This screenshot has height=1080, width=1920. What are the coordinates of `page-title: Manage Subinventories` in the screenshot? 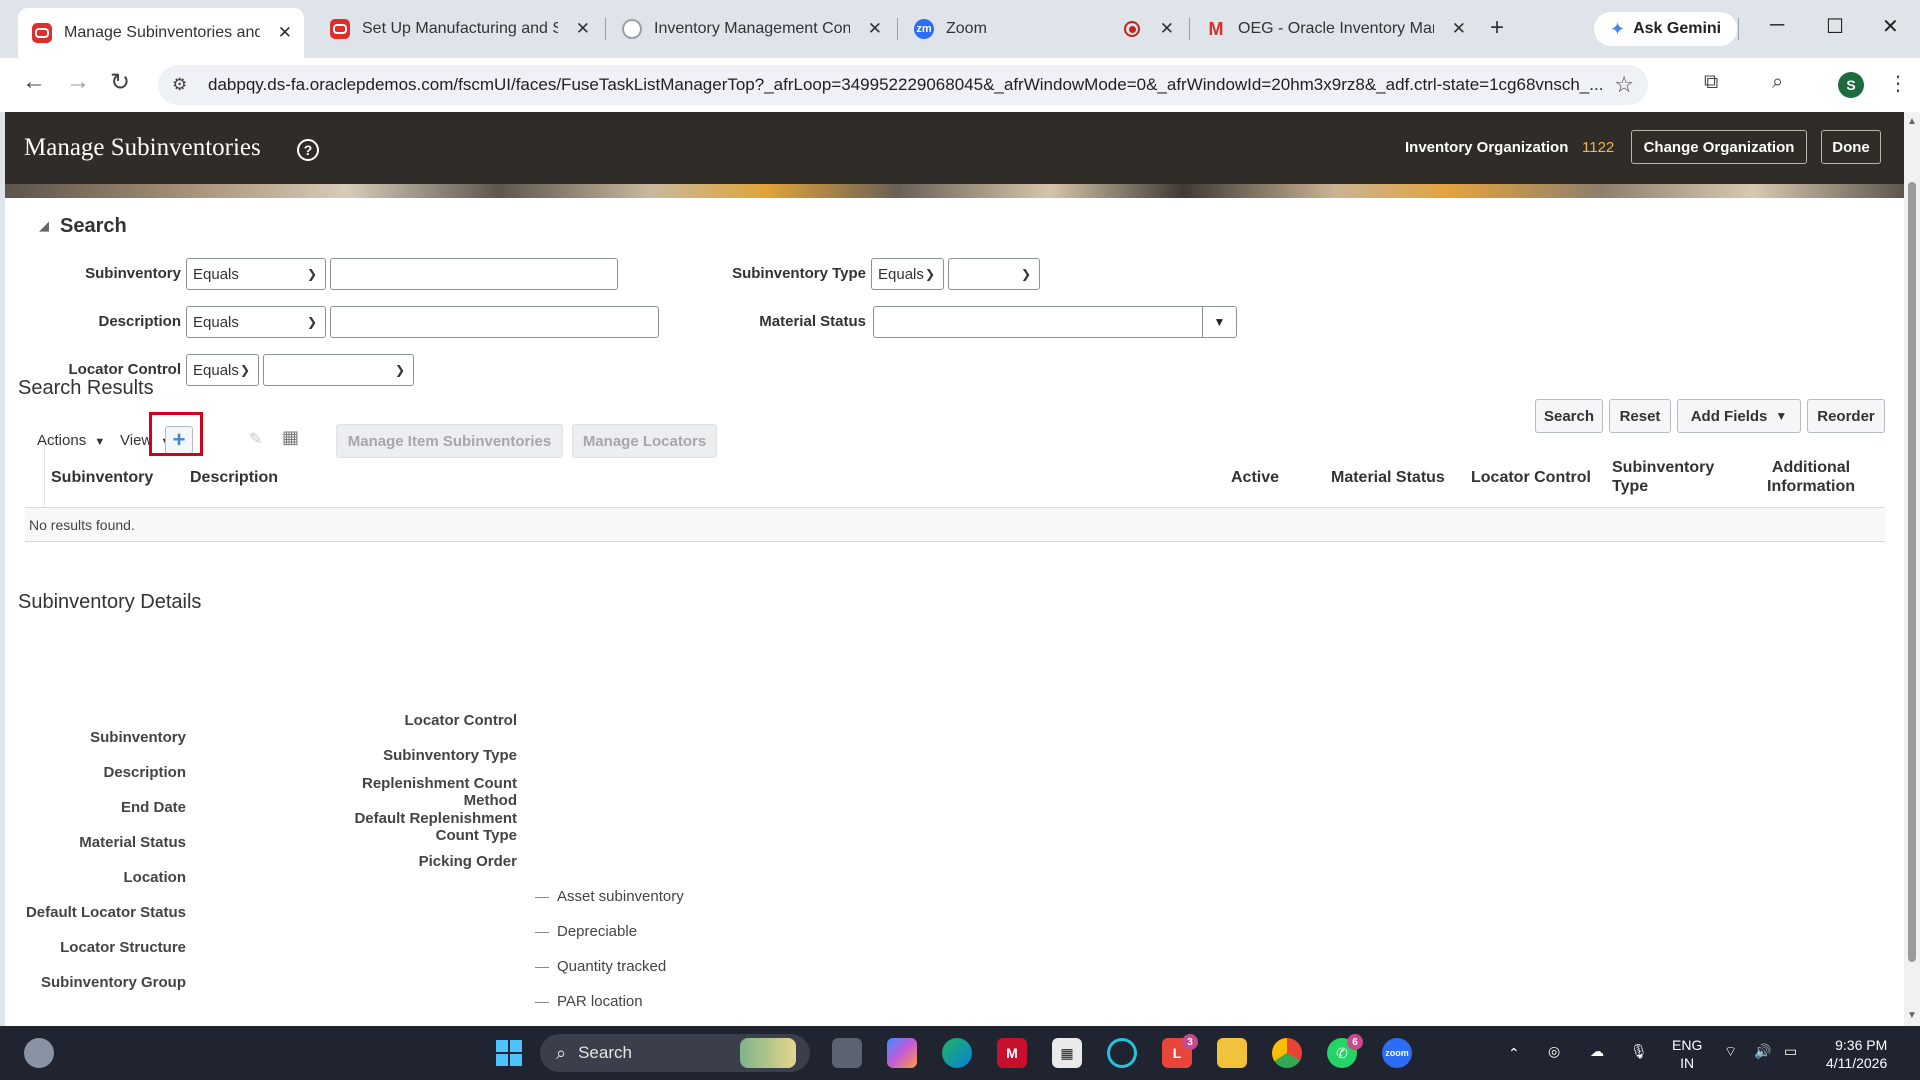 It's located at (142, 147).